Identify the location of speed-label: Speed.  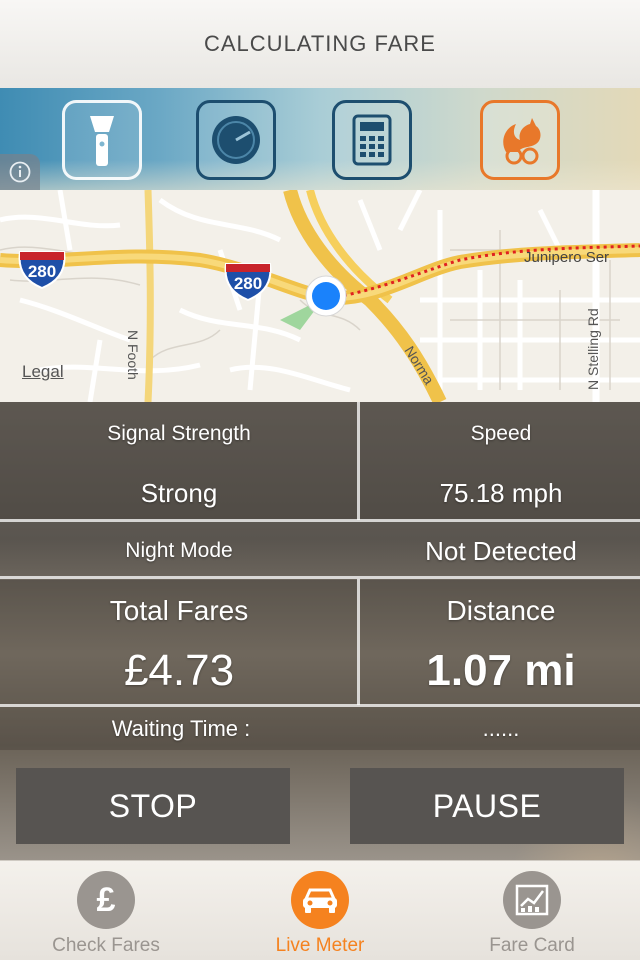
(501, 433).